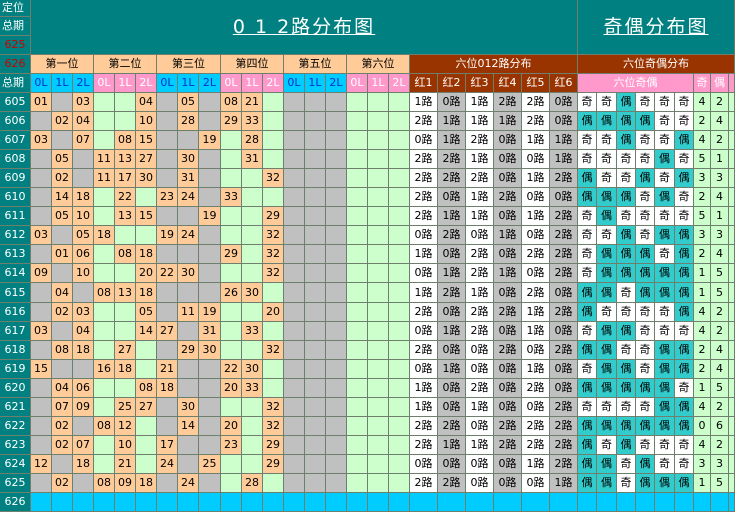 Image resolution: width=735 pixels, height=512 pixels. I want to click on period-label: 621, so click(15, 407).